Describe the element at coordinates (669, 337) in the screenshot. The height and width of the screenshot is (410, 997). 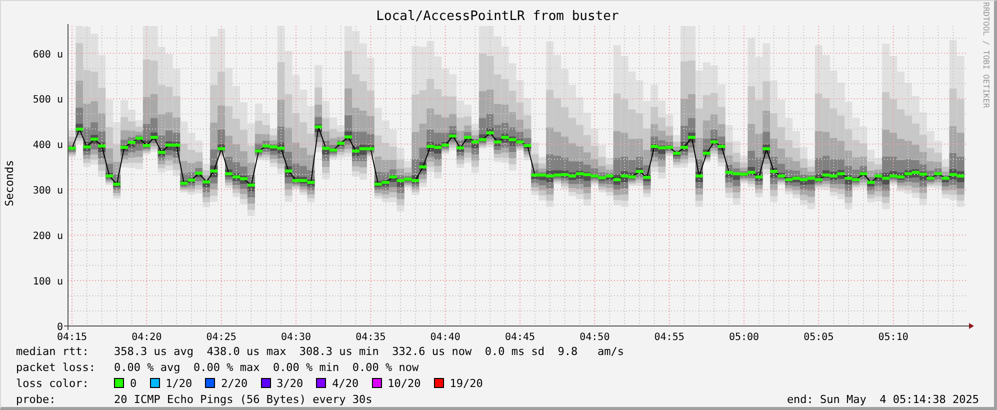
I see `x-tick-label: 04:55` at that location.